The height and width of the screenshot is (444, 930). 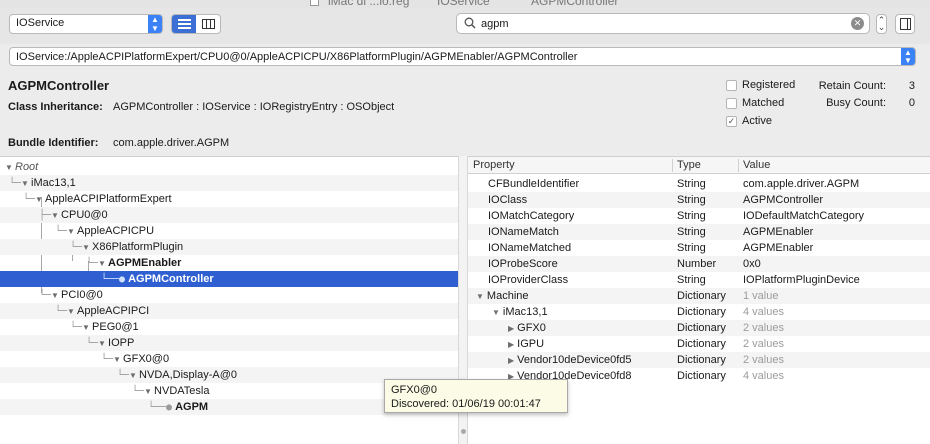 What do you see at coordinates (663, 23) in the screenshot?
I see `search-field: agpm ✕` at bounding box center [663, 23].